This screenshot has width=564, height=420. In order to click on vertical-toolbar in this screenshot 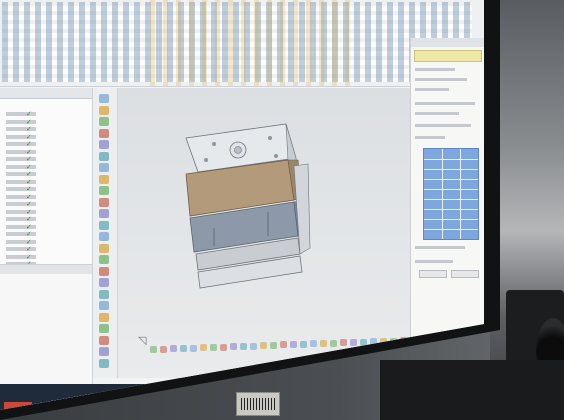, I will do `click(105, 233)`.